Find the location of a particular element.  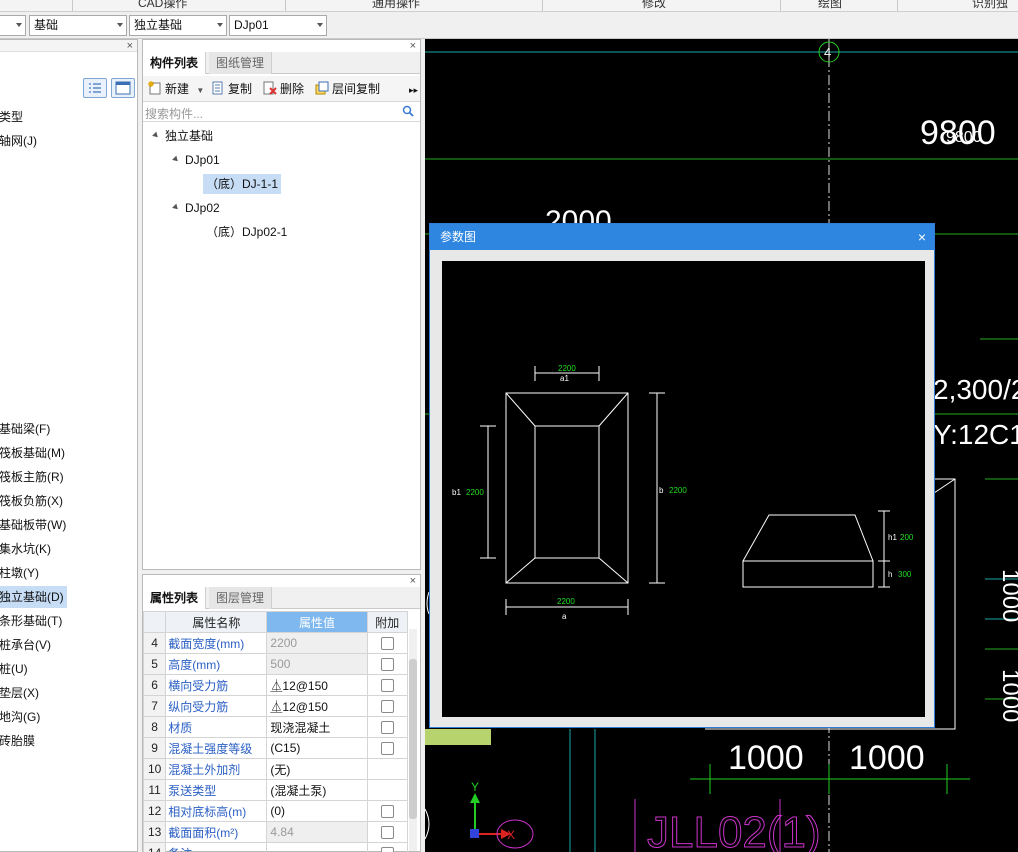

ribbon-group-modify: 修改 is located at coordinates (654, 5).